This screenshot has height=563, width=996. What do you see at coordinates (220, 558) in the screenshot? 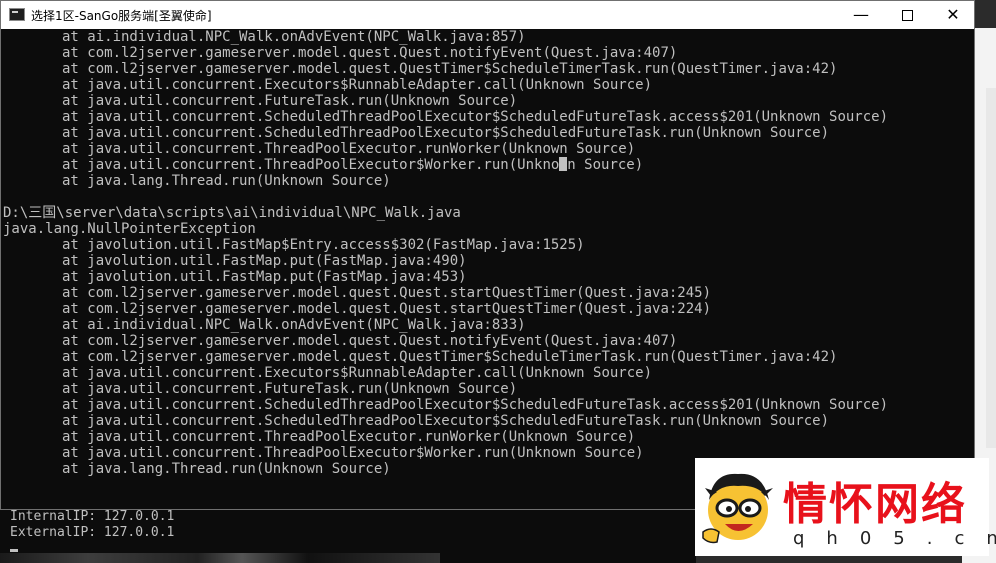
I see `background-image-strip` at bounding box center [220, 558].